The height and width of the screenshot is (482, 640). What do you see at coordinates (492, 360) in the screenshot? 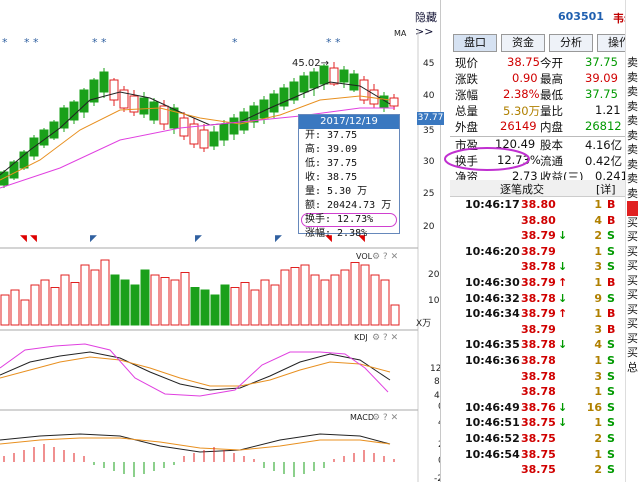
I see `trade-time: 10:46:36` at bounding box center [492, 360].